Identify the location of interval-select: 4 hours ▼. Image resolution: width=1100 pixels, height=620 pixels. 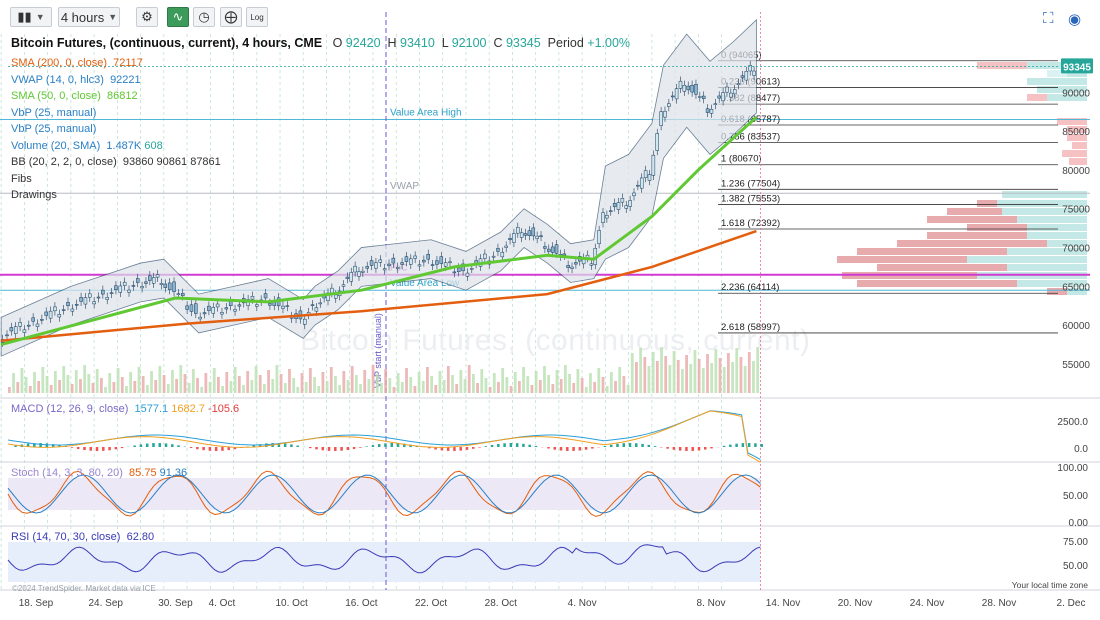
(89, 17).